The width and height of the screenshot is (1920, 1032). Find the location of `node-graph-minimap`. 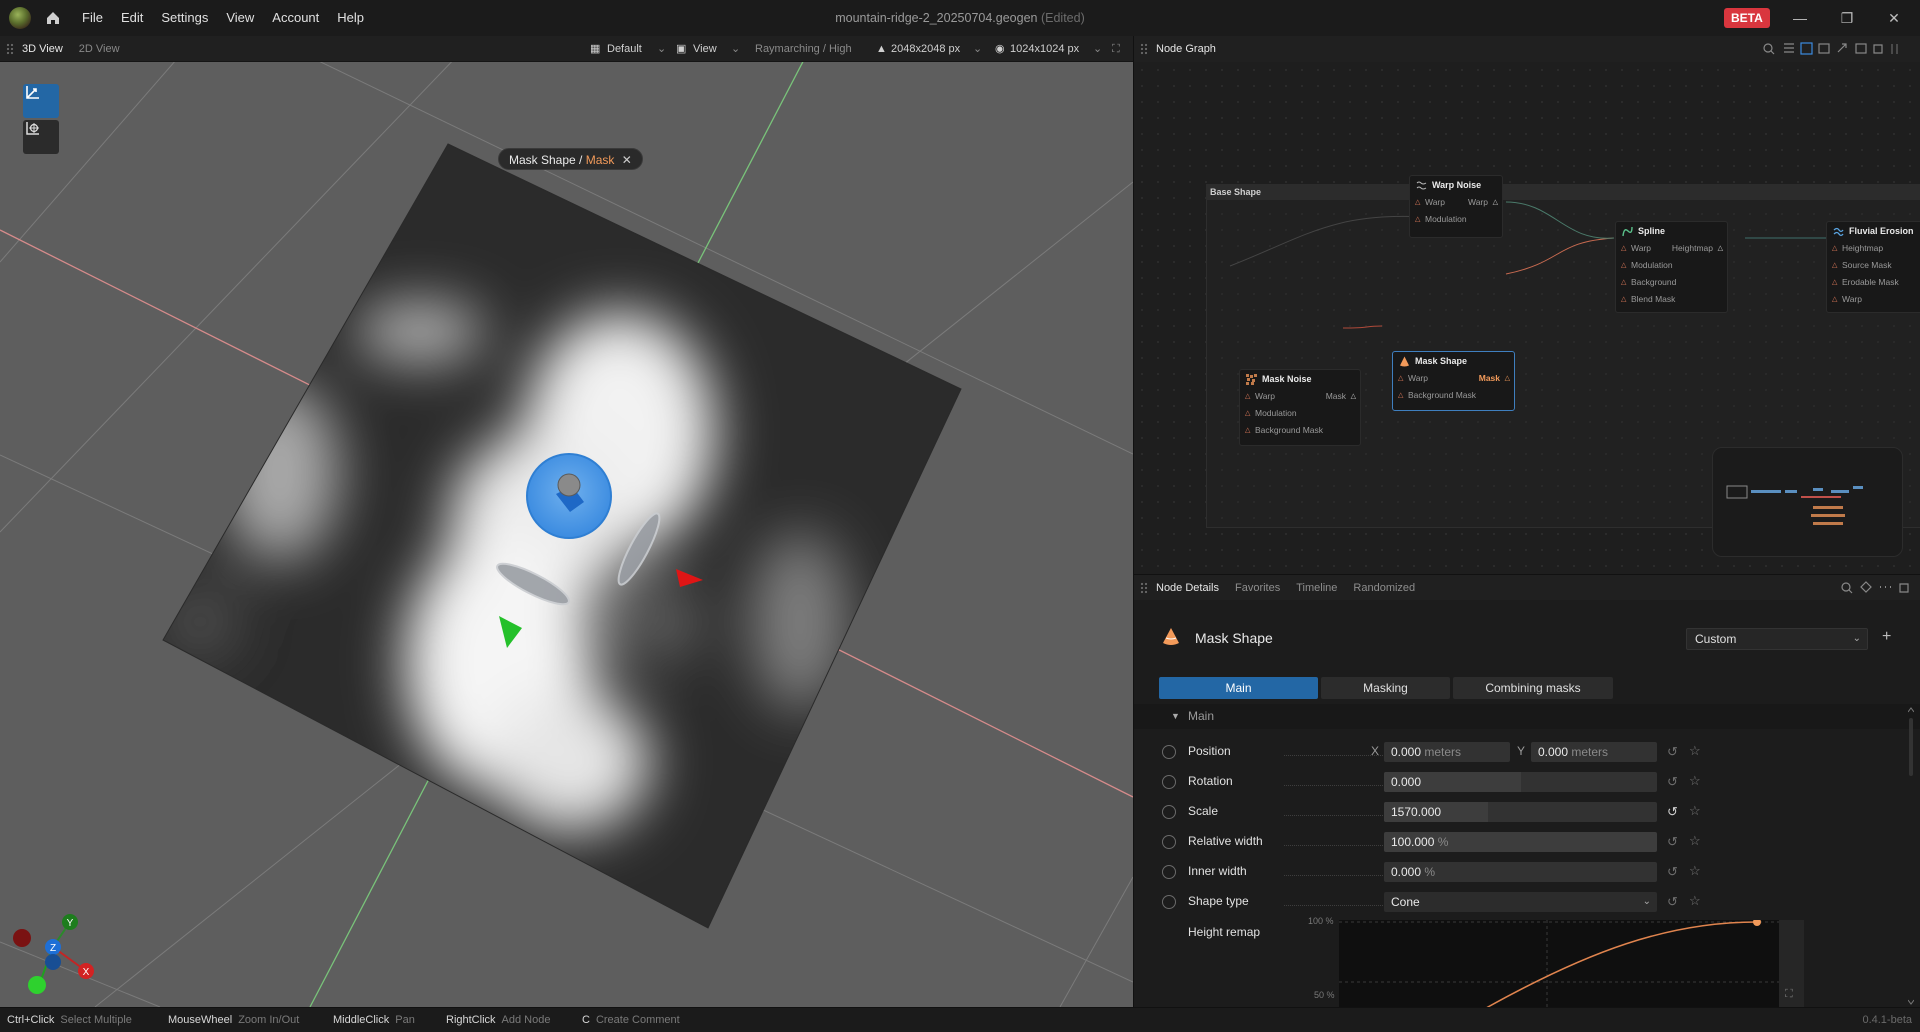

node-graph-minimap is located at coordinates (1807, 502).